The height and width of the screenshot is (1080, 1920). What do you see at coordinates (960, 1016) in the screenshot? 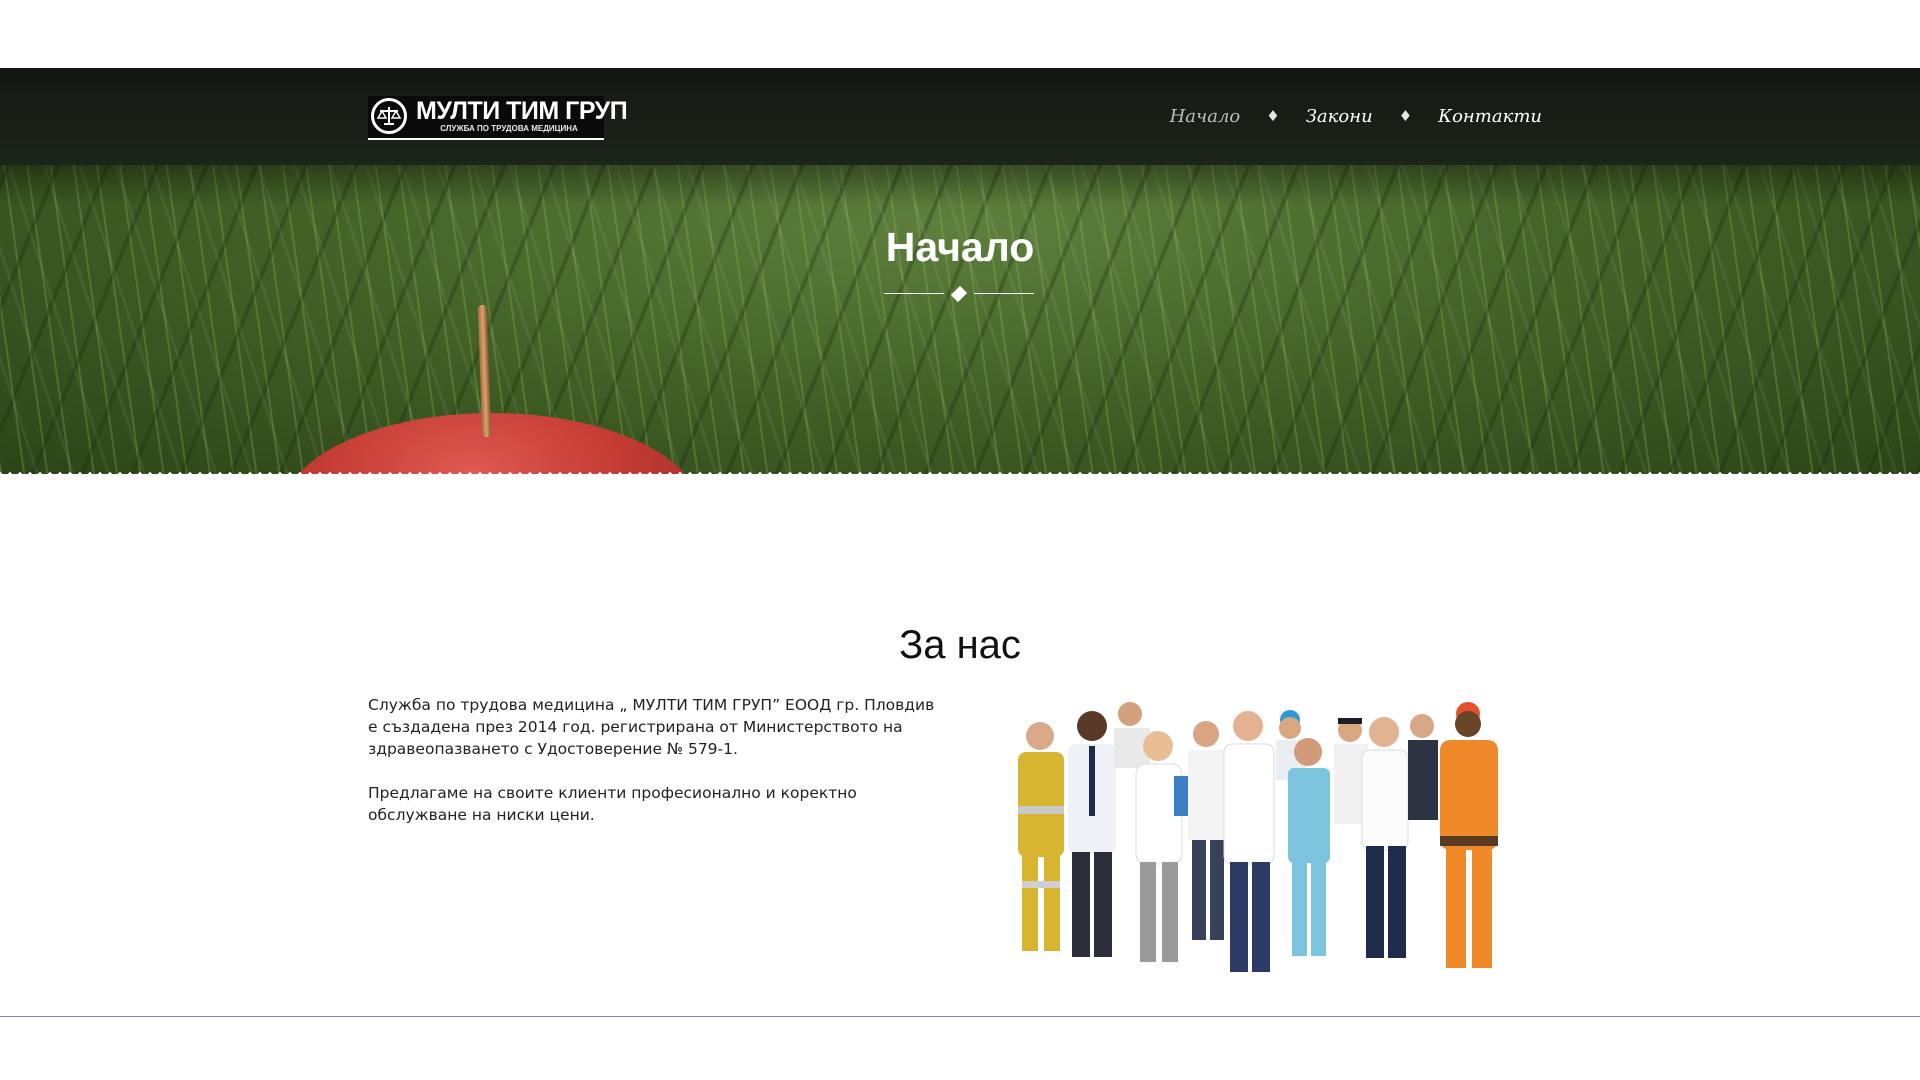
I see `bottom-divider` at bounding box center [960, 1016].